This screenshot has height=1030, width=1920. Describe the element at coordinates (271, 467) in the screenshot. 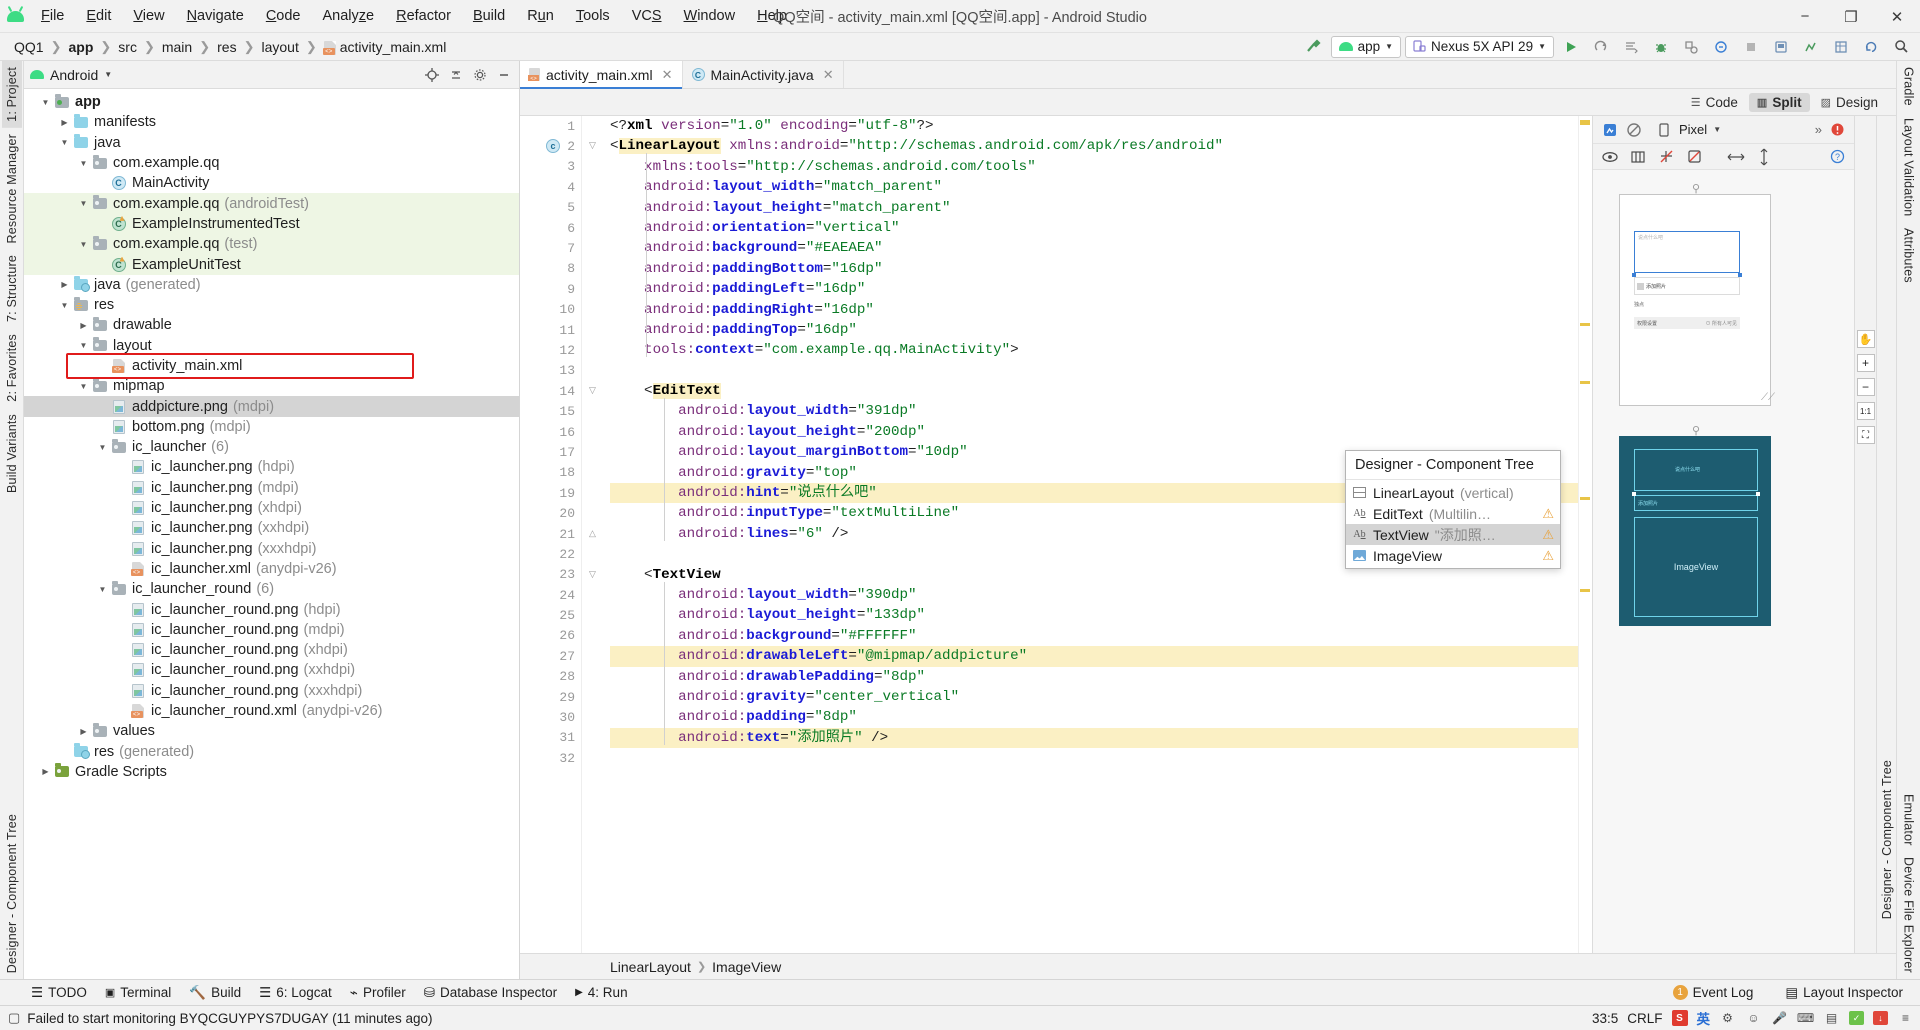

I see `tree-item-ic-launcher-png: ic_launcher.png (hdpi)` at that location.